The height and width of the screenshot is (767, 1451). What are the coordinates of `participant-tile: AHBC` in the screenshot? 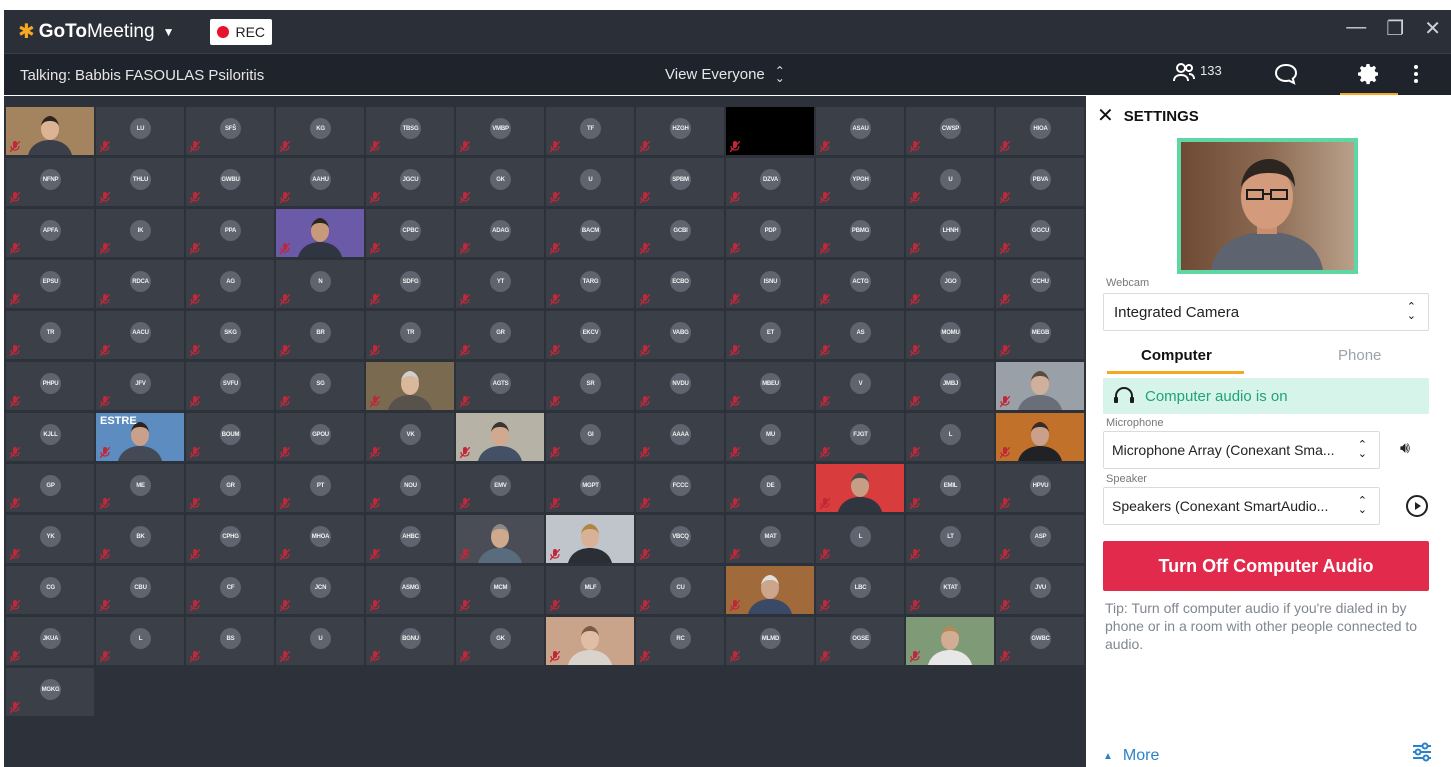 It's located at (410, 539).